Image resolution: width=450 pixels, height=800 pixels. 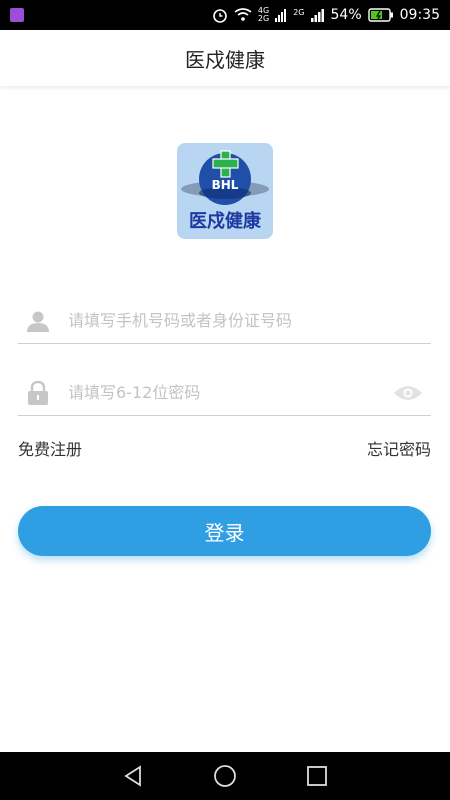 I want to click on username-input, so click(x=249, y=320).